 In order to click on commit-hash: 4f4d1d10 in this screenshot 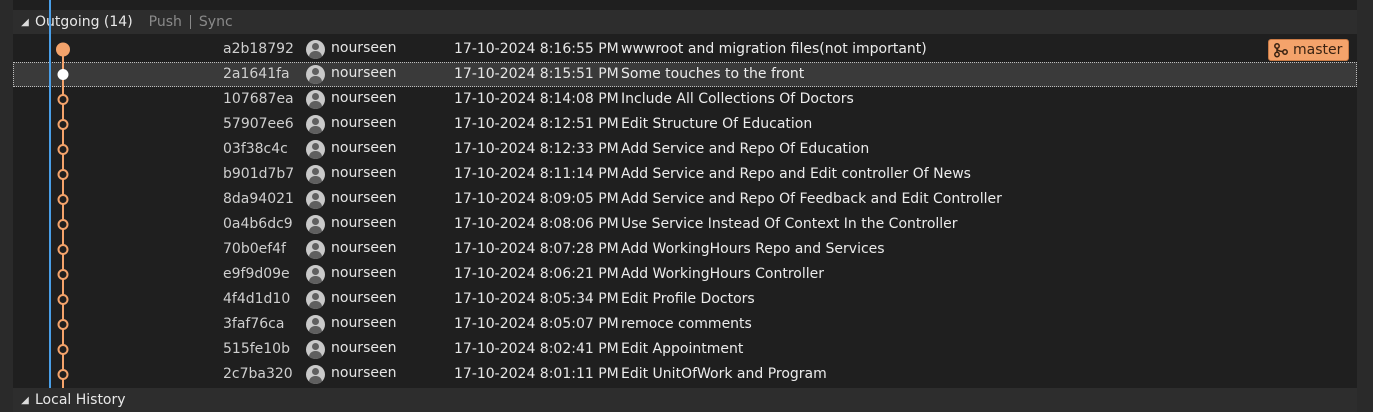, I will do `click(257, 299)`.